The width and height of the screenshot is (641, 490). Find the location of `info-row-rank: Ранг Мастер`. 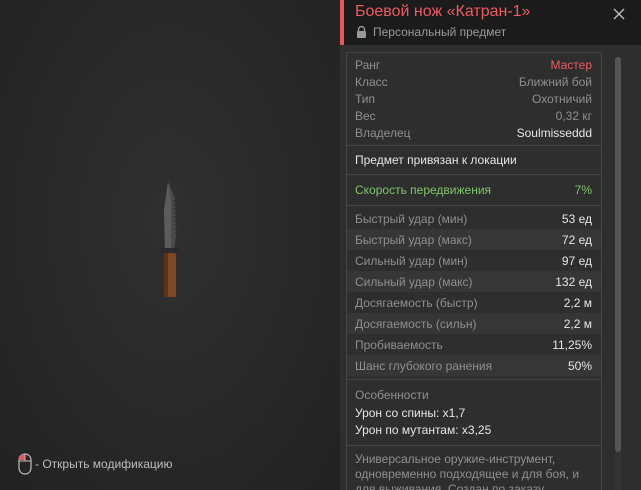

info-row-rank: Ранг Мастер is located at coordinates (474, 64).